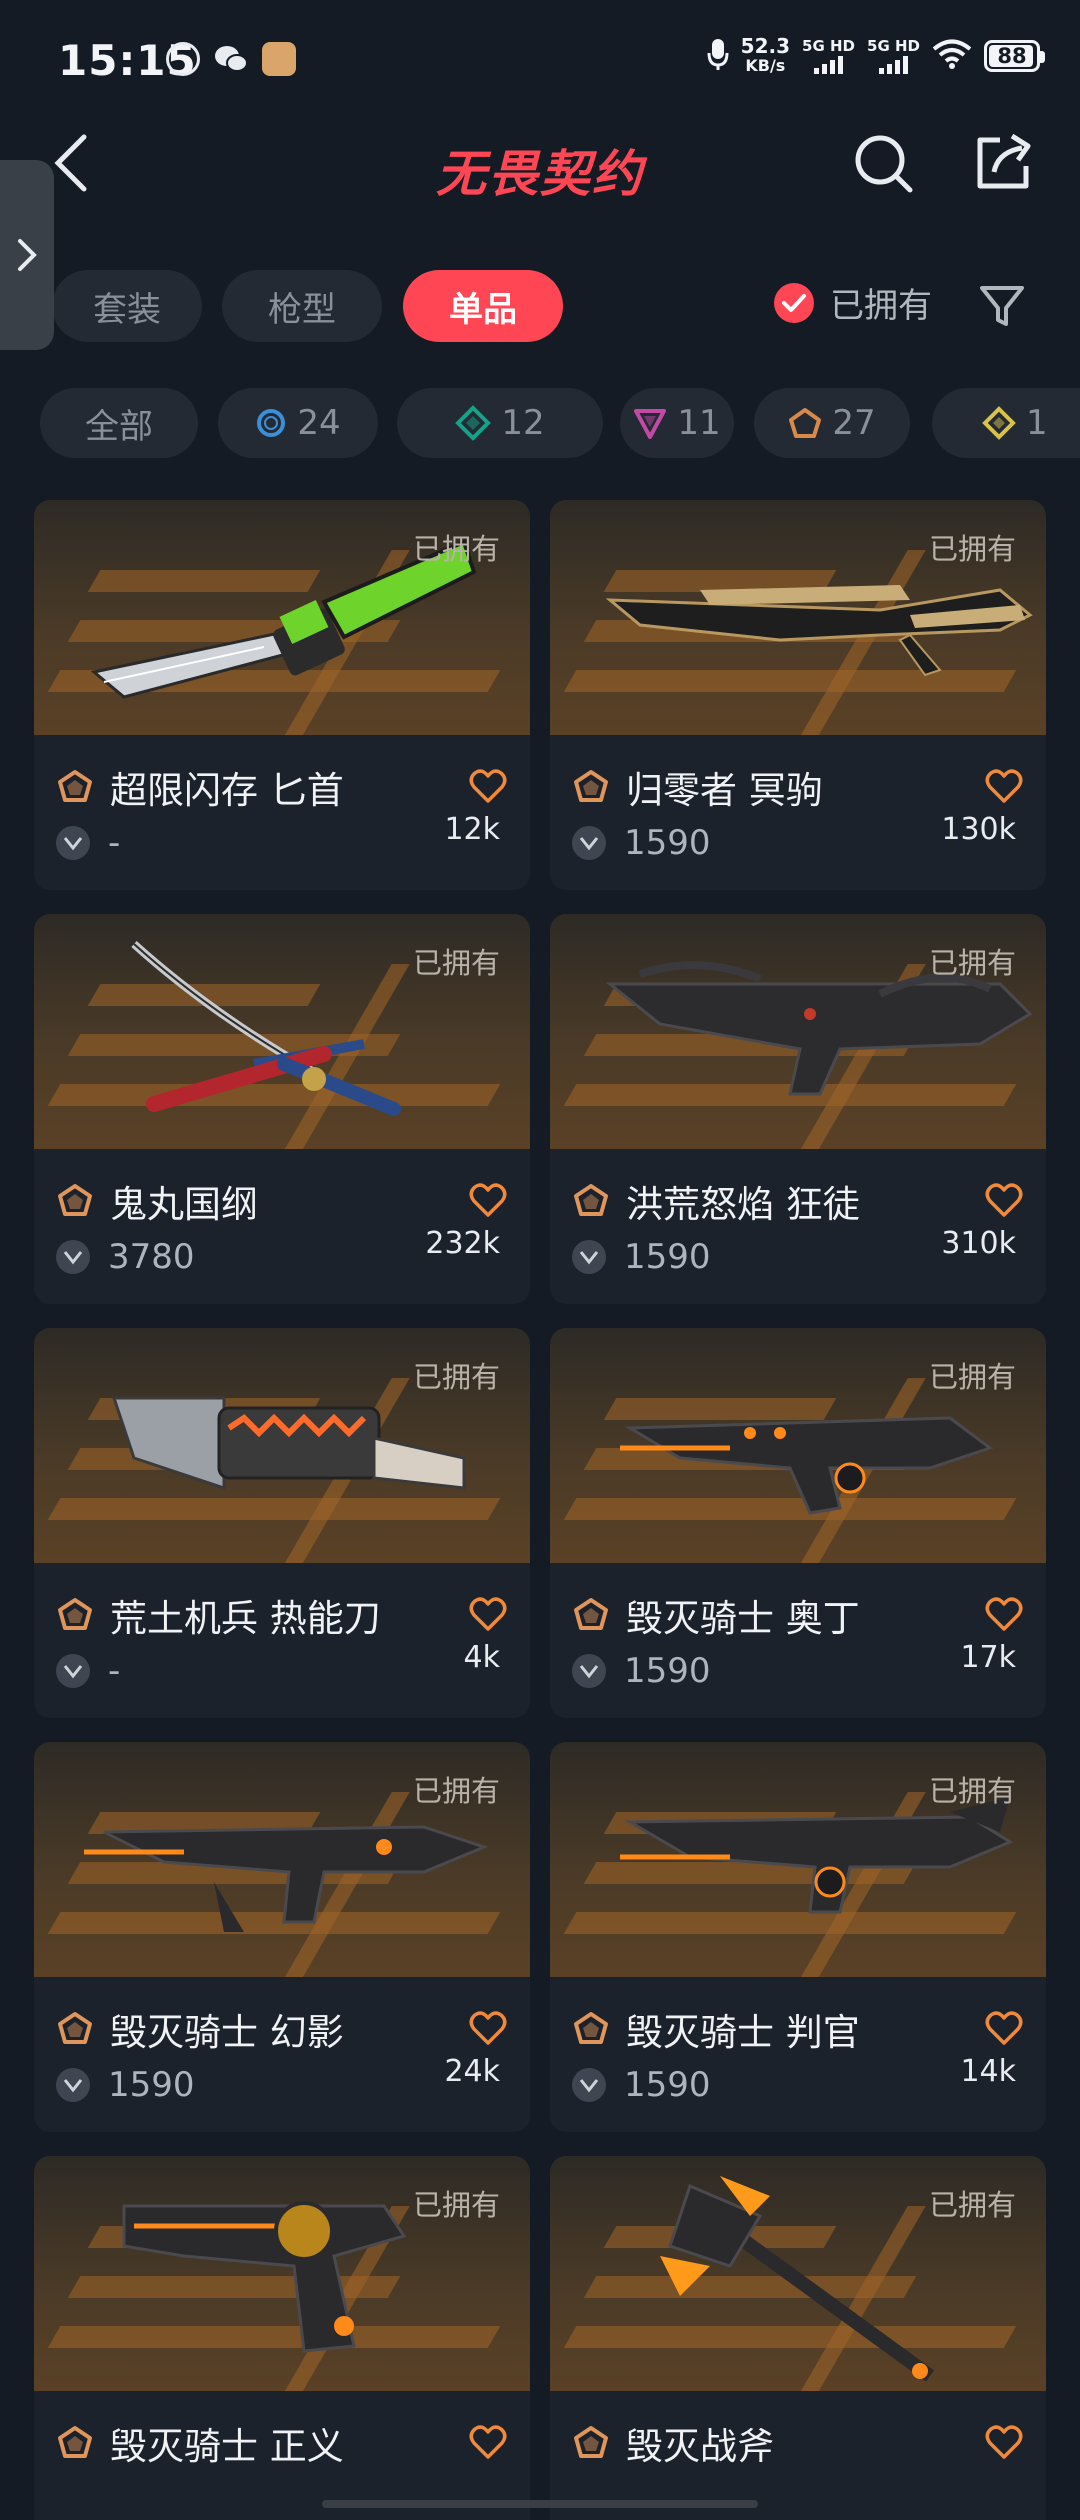 This screenshot has width=1080, height=2520. I want to click on skin-card: 已拥有 归零者 冥驹 1590 130k, so click(798, 695).